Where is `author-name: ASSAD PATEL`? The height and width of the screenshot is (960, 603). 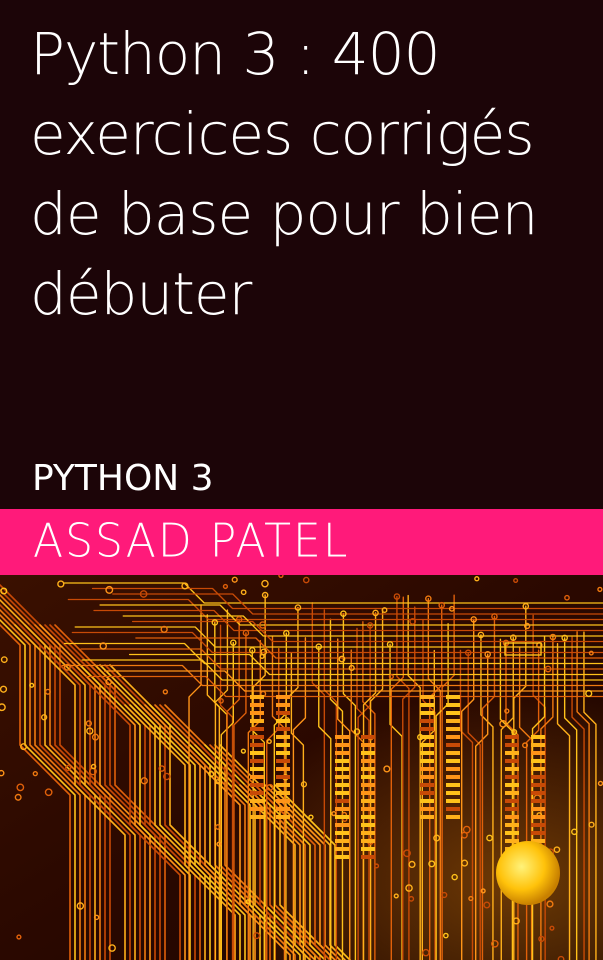
author-name: ASSAD PATEL is located at coordinates (191, 541).